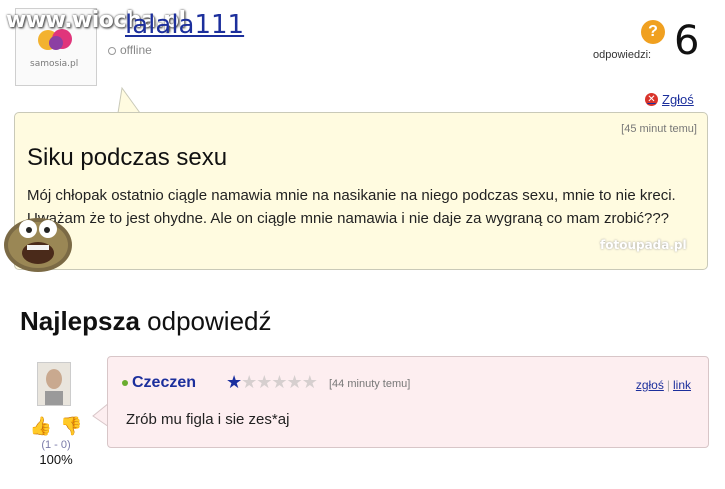 This screenshot has height=489, width=725. I want to click on thumbs-down-icon: 👎, so click(71, 426).